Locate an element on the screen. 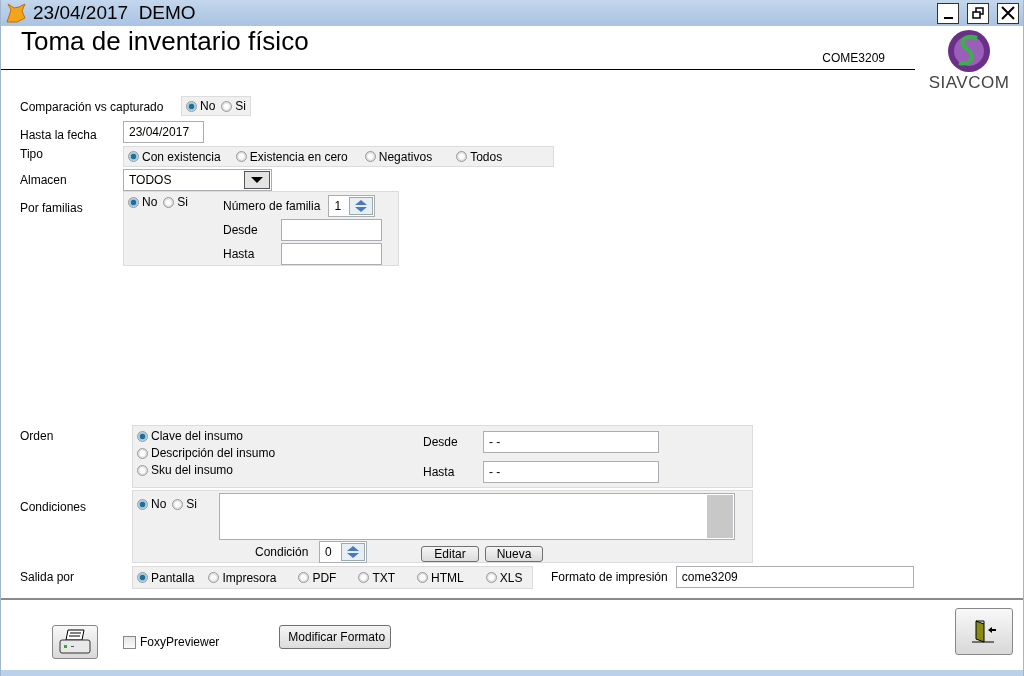 This screenshot has width=1024, height=676. number-field: 1 is located at coordinates (352, 206).